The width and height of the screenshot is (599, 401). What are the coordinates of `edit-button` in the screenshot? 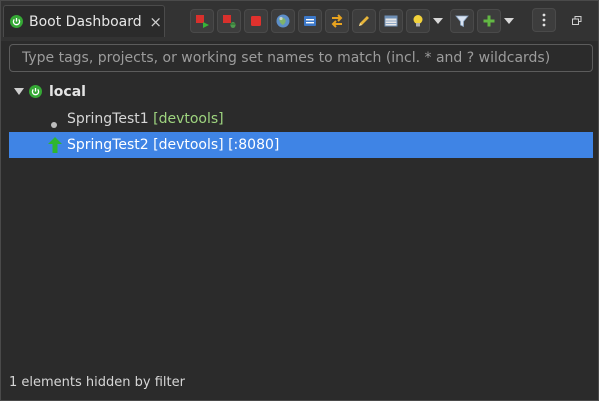 It's located at (364, 21).